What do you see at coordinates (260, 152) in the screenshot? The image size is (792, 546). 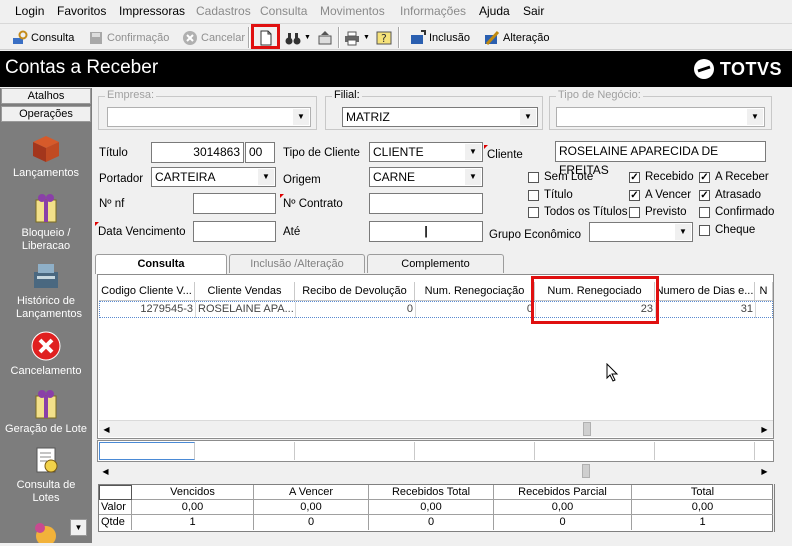 I see `titulo-parcela-input: 00` at bounding box center [260, 152].